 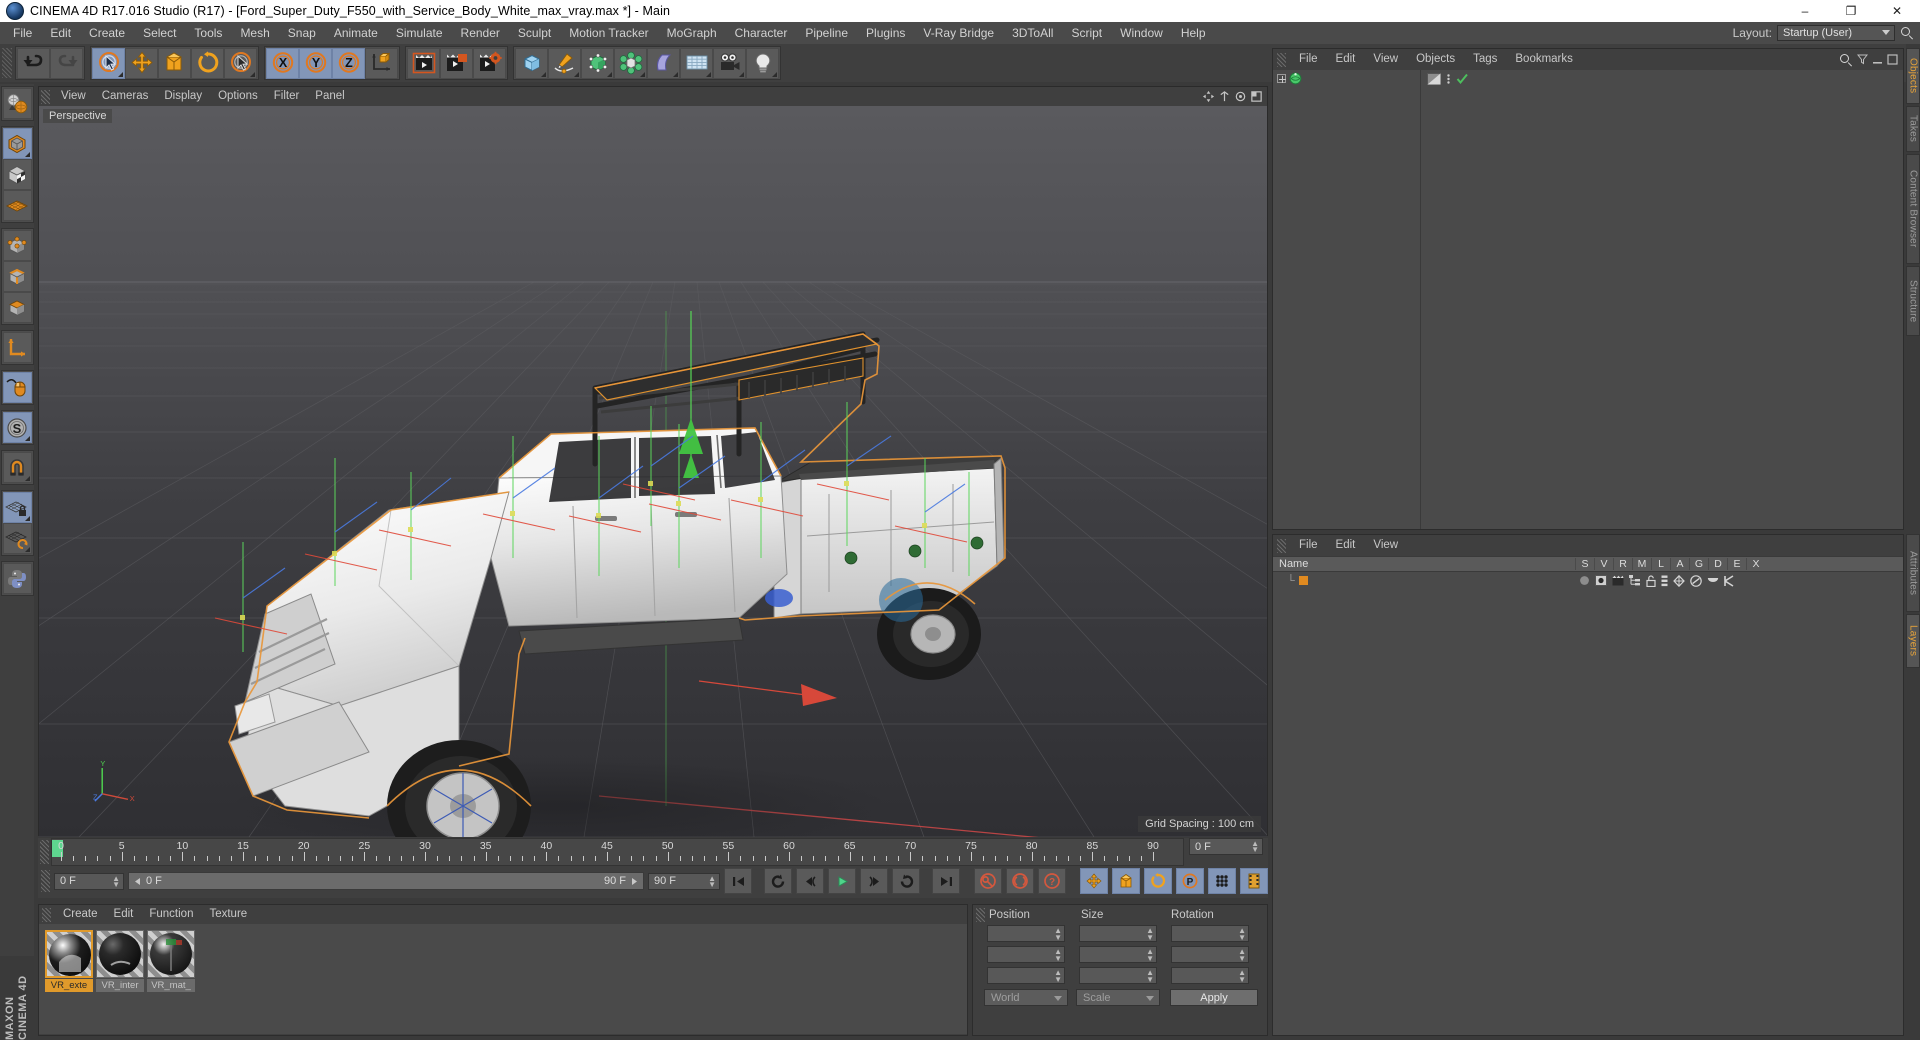 I want to click on expand-toggle-icon, so click(x=1281, y=78).